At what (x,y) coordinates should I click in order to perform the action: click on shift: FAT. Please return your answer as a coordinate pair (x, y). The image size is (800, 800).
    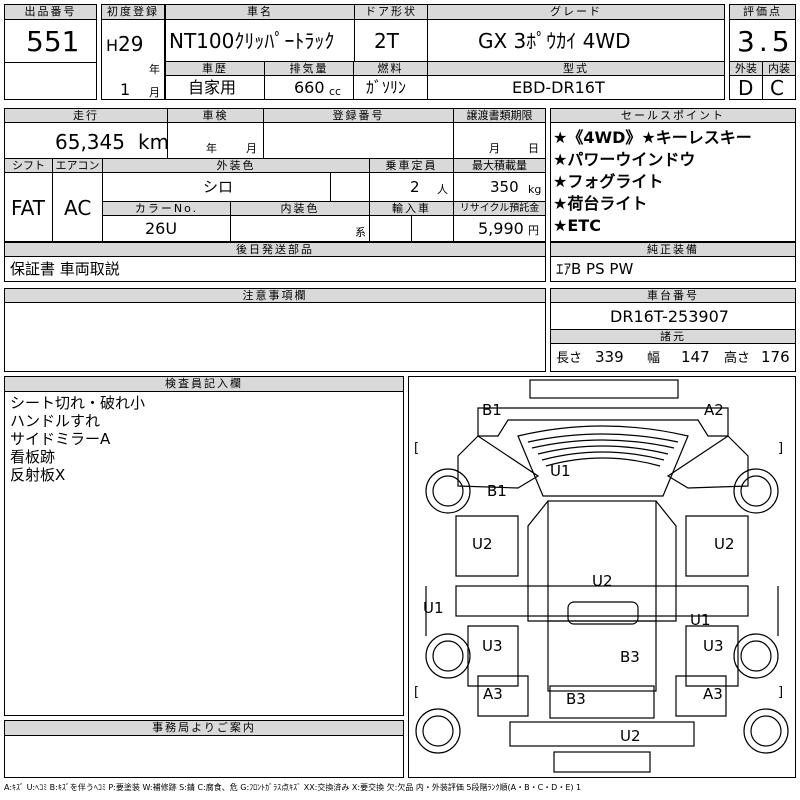
    Looking at the image, I should click on (28, 208).